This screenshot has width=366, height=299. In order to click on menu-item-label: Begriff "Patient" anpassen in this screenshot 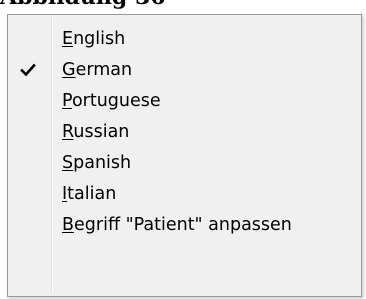, I will do `click(177, 225)`.